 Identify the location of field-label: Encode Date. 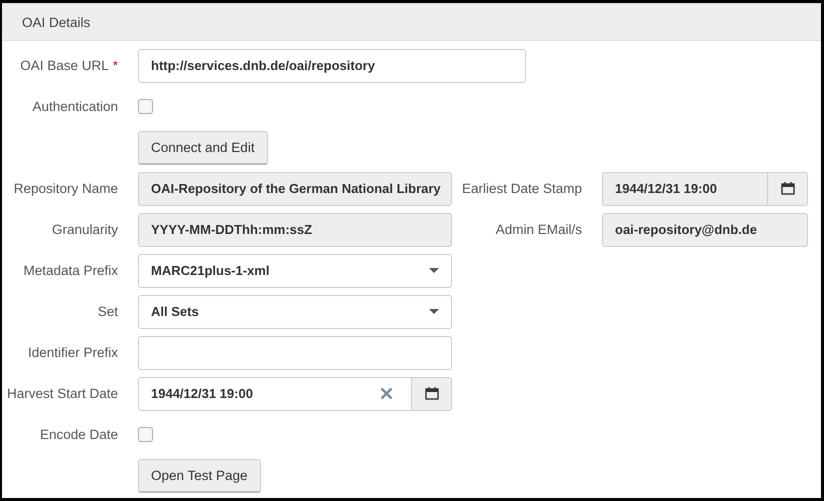
(79, 434).